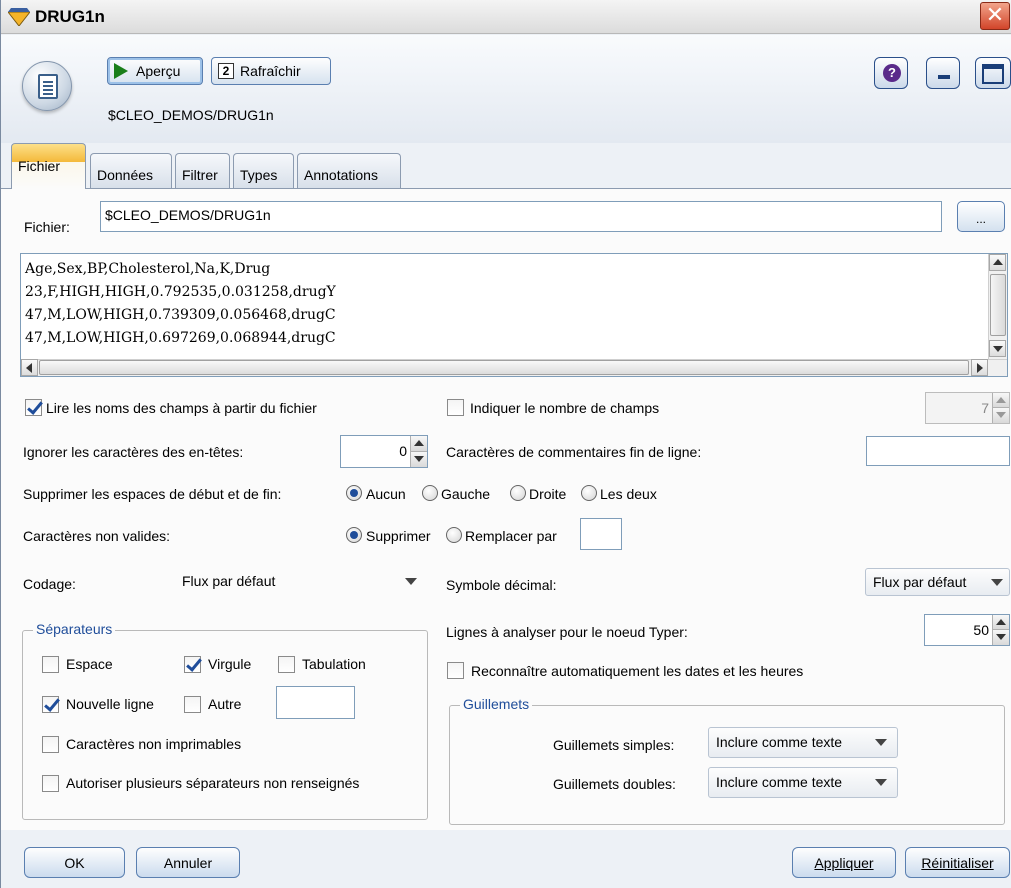 This screenshot has width=1011, height=888. What do you see at coordinates (354, 535) in the screenshot?
I see `invalid-remove-radio` at bounding box center [354, 535].